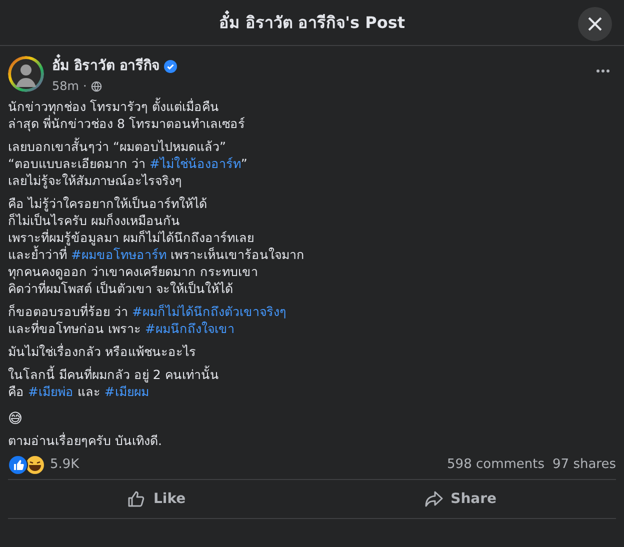 The width and height of the screenshot is (624, 547). Describe the element at coordinates (496, 465) in the screenshot. I see `comment-count: 598 comments` at that location.